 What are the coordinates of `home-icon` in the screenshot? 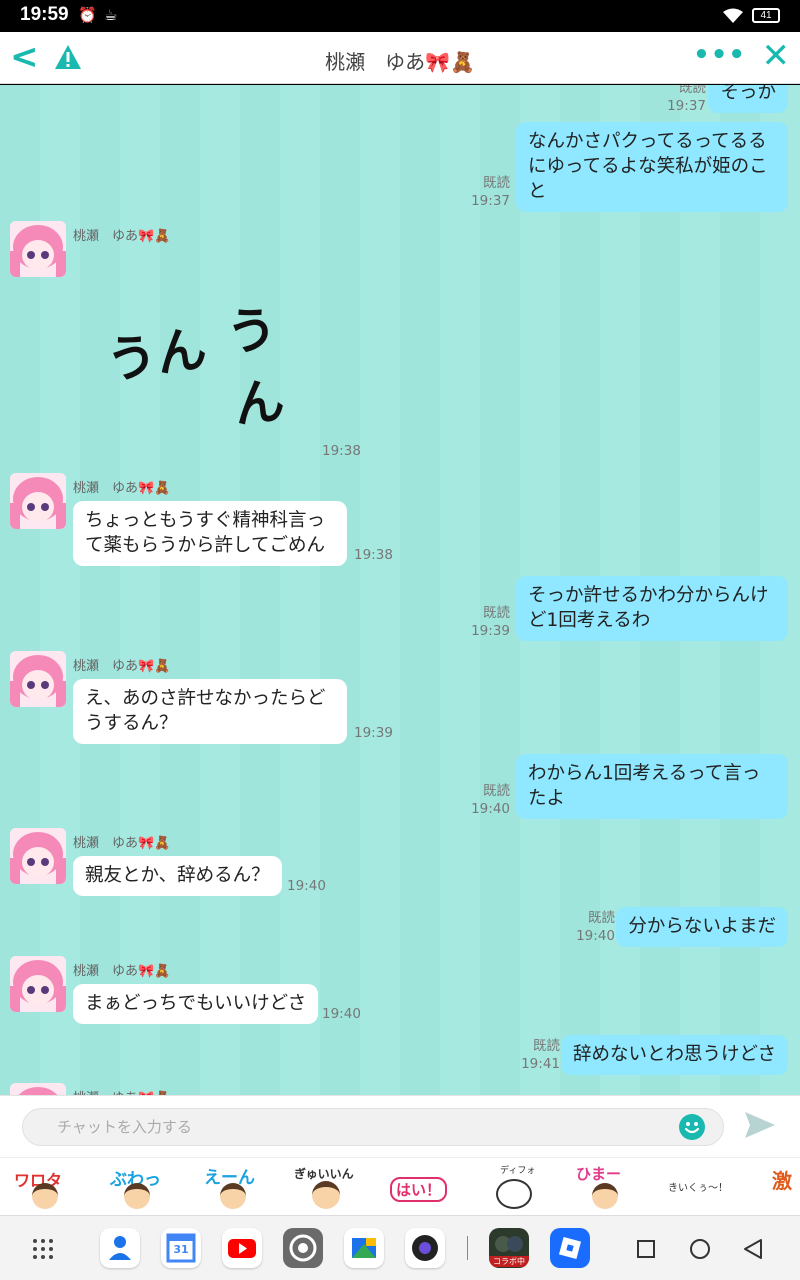 It's located at (700, 1249).